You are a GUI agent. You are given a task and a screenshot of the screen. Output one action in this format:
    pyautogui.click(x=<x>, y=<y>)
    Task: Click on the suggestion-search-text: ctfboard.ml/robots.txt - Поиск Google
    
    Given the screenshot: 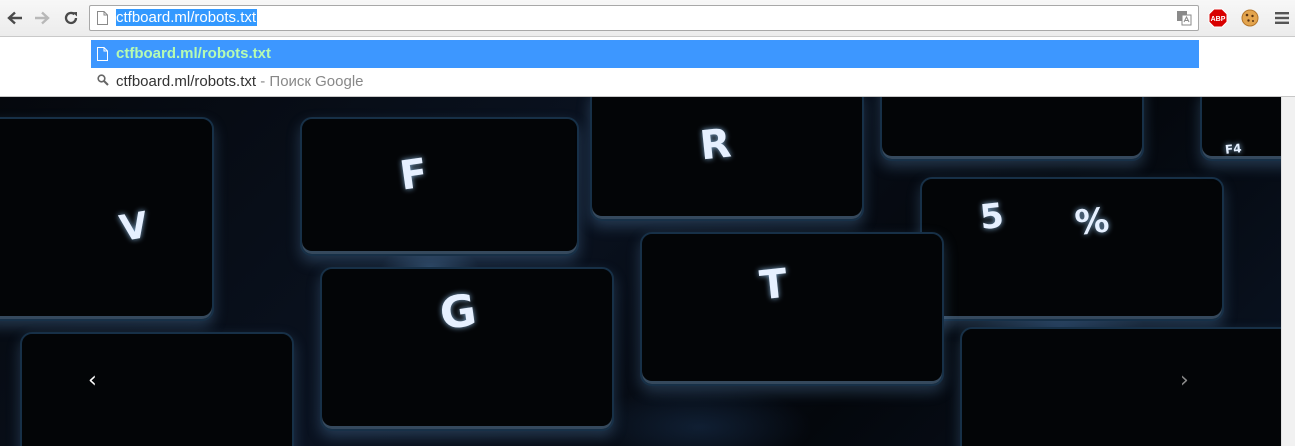 What is the action you would take?
    pyautogui.click(x=240, y=82)
    